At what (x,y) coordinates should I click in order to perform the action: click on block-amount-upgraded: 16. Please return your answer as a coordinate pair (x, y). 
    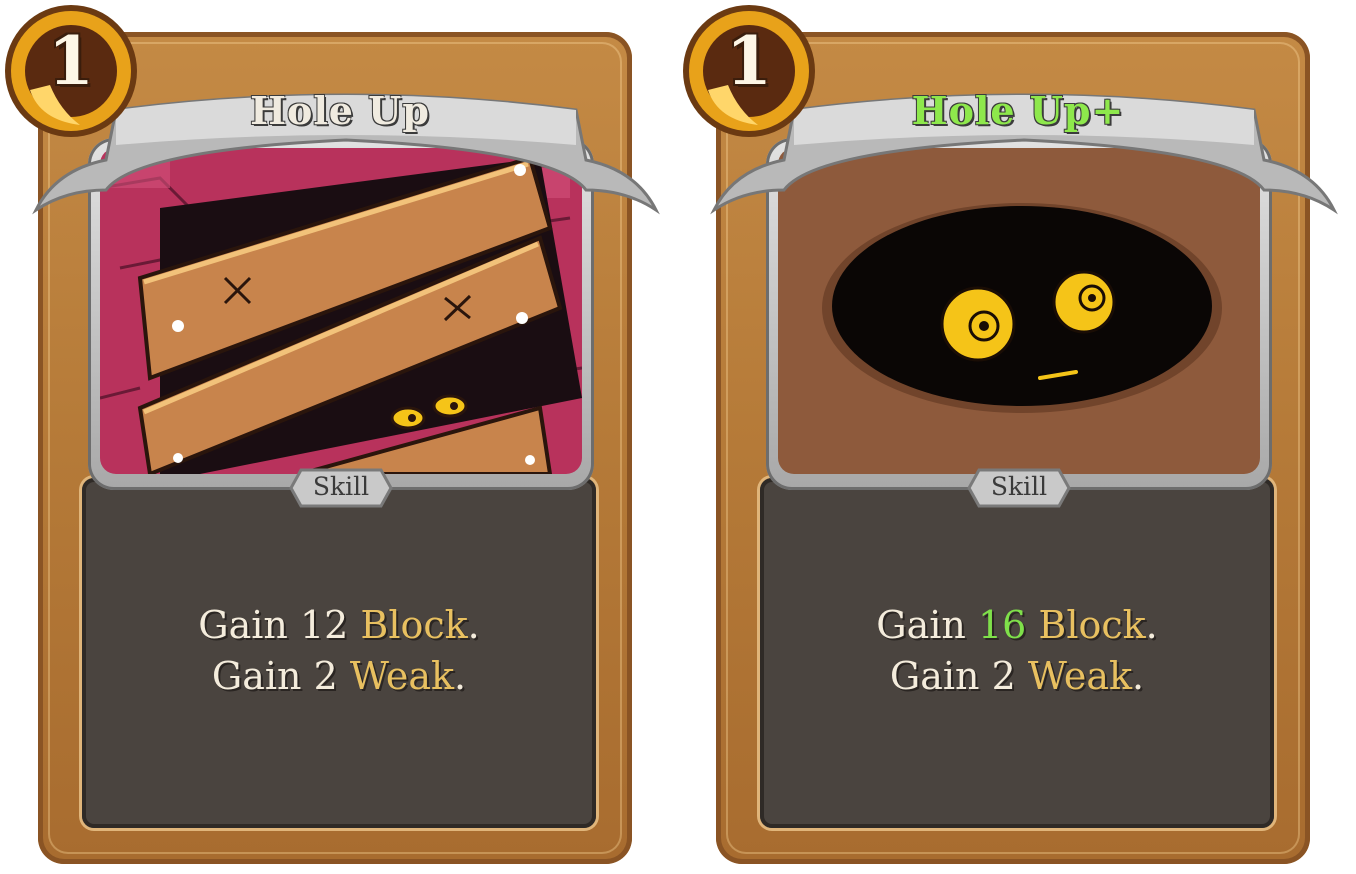
    Looking at the image, I should click on (1002, 625).